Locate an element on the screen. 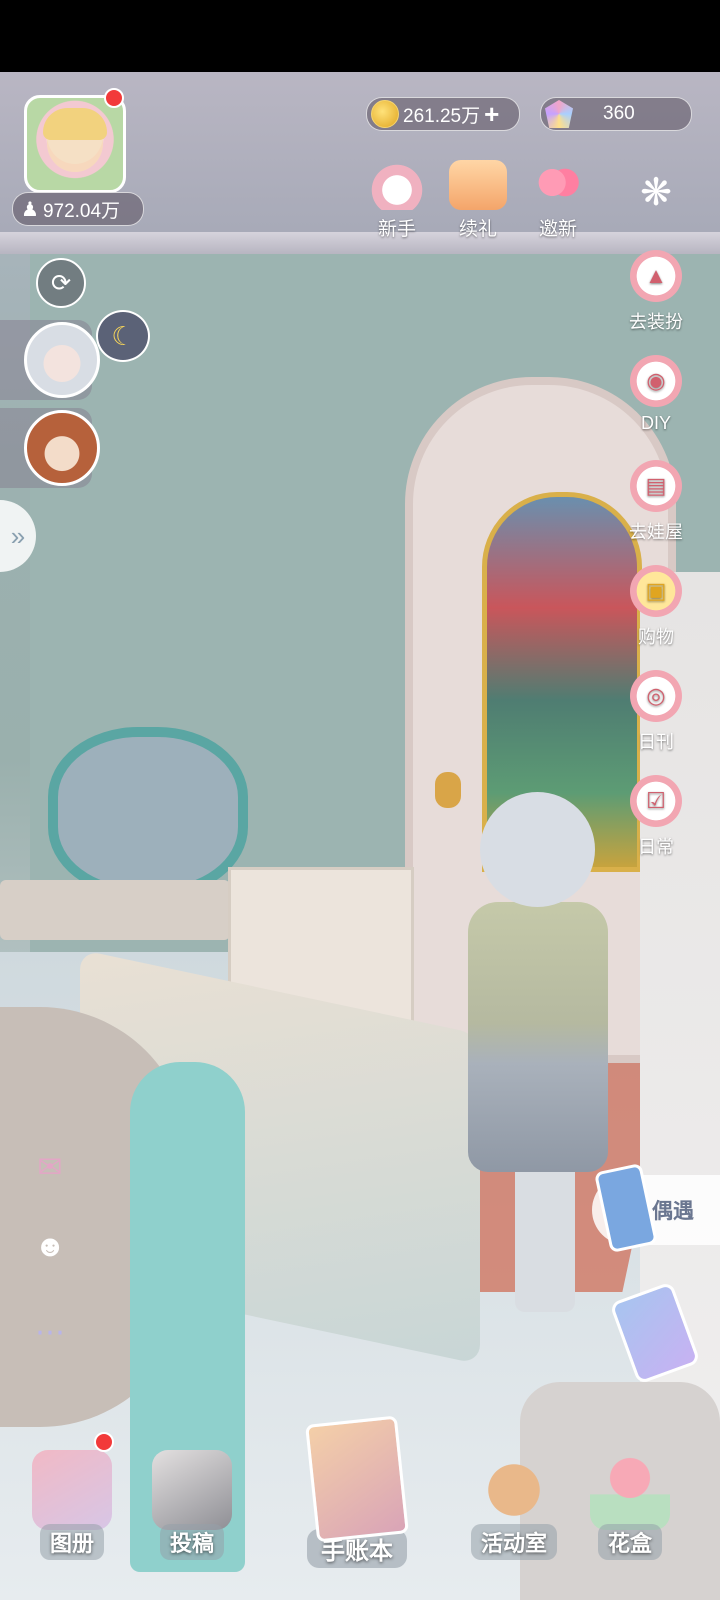 The width and height of the screenshot is (720, 1600). shirt-icon: ▲ is located at coordinates (656, 276).